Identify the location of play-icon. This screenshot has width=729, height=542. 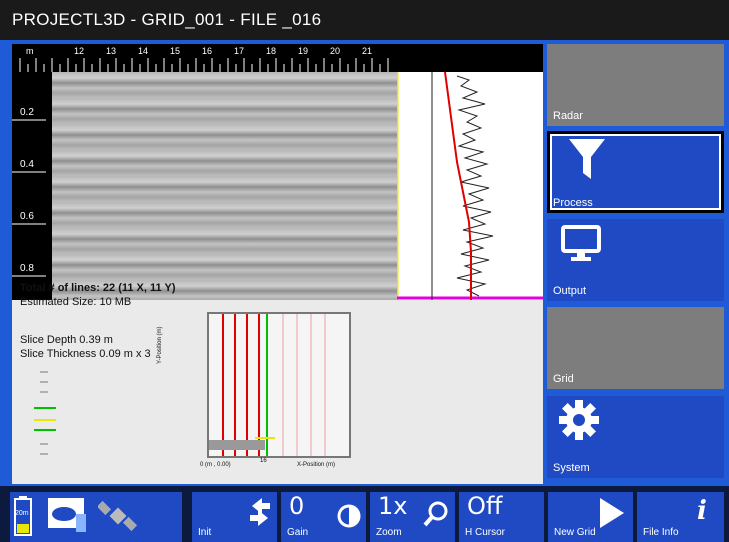
(612, 513).